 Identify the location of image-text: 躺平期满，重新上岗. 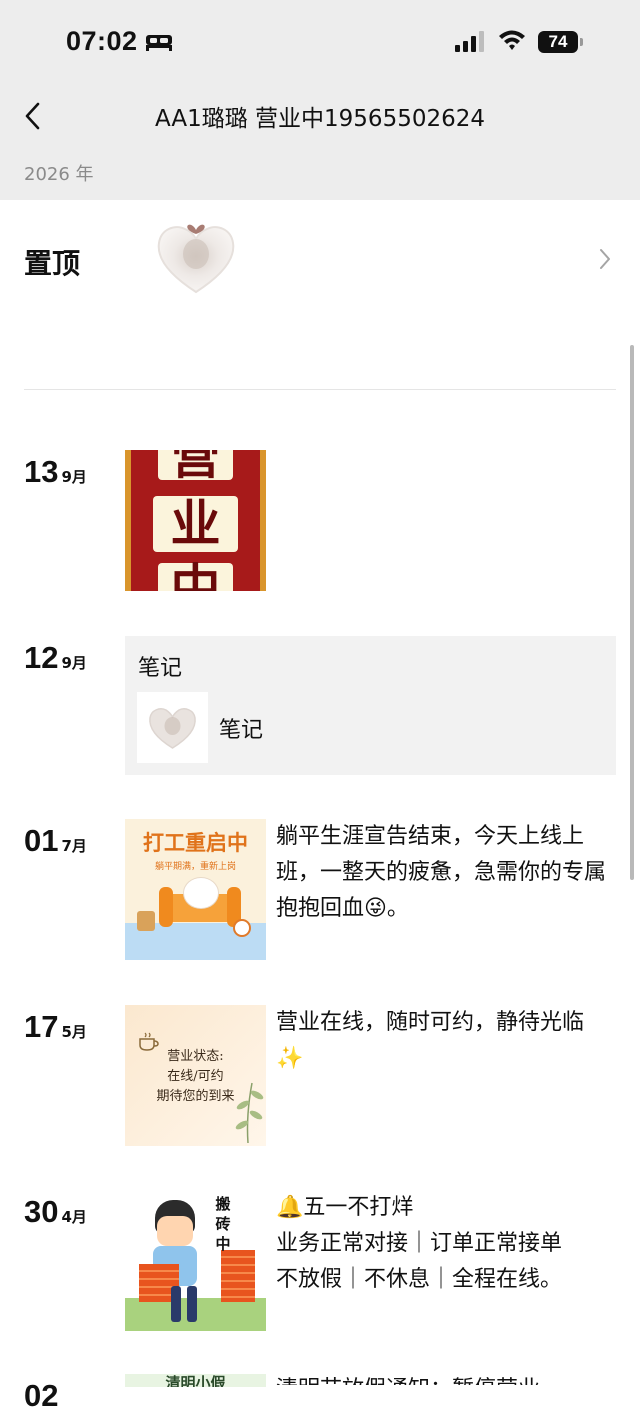
(195, 867).